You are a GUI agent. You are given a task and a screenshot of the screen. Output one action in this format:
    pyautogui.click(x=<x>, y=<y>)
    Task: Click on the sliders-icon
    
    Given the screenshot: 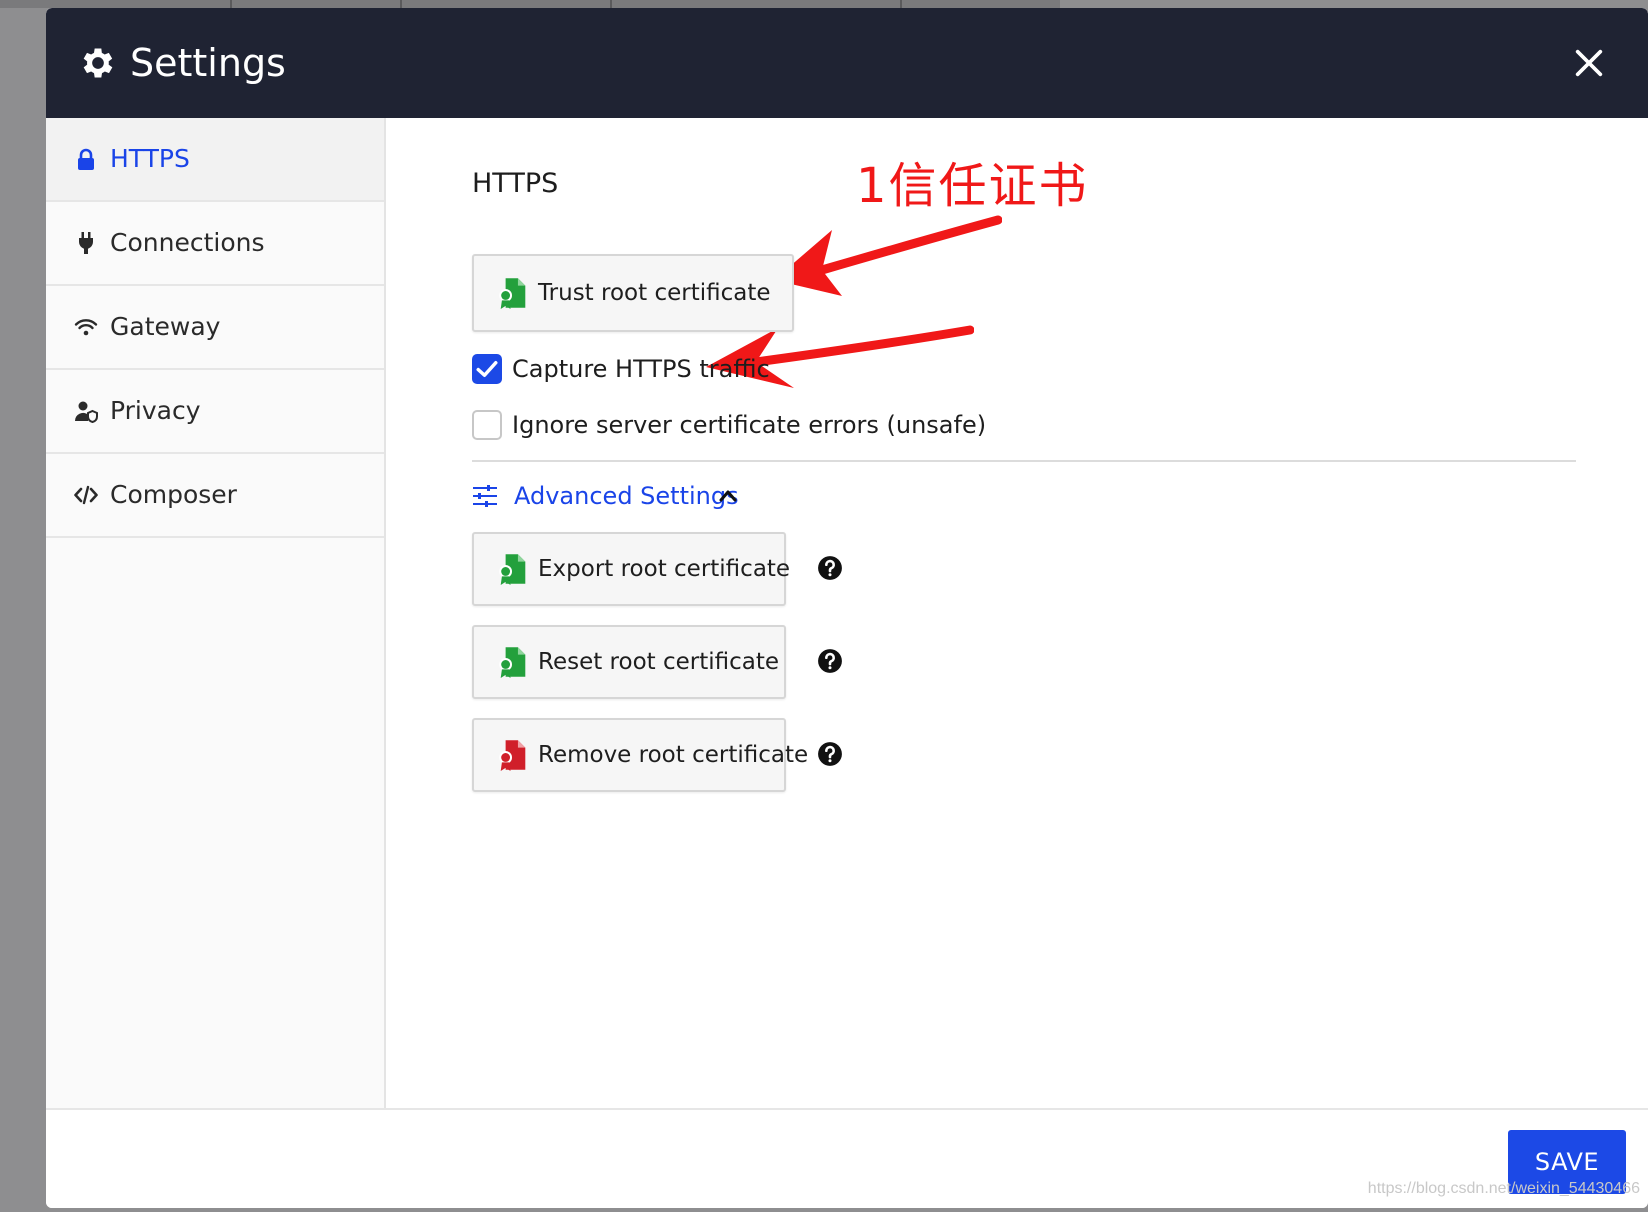 What is the action you would take?
    pyautogui.click(x=485, y=496)
    